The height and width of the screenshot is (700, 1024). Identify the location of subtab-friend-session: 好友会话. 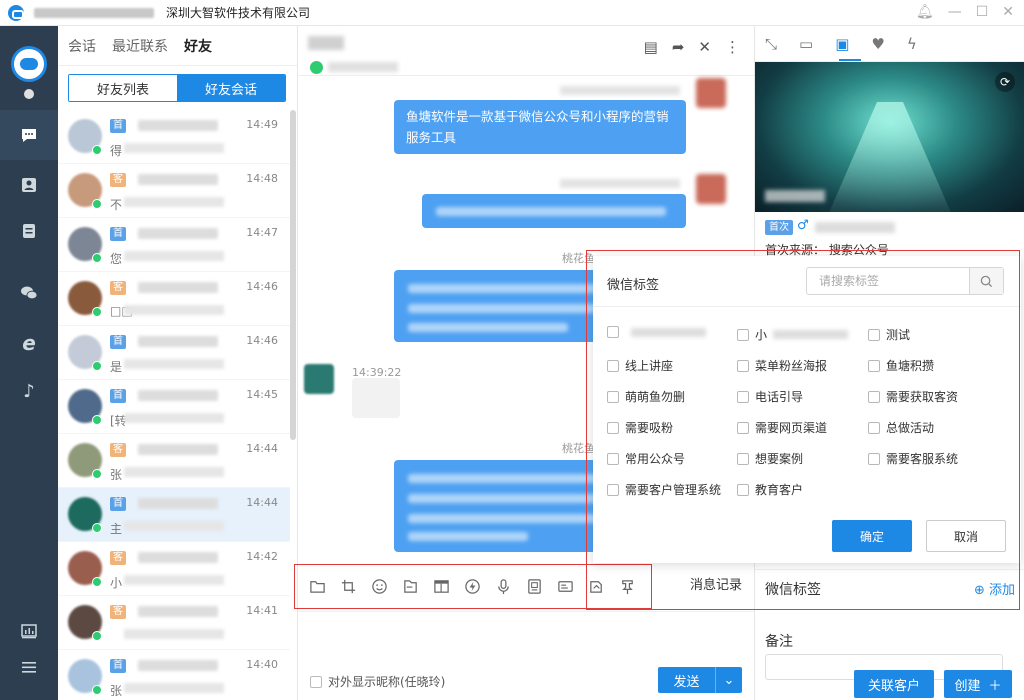
(231, 88).